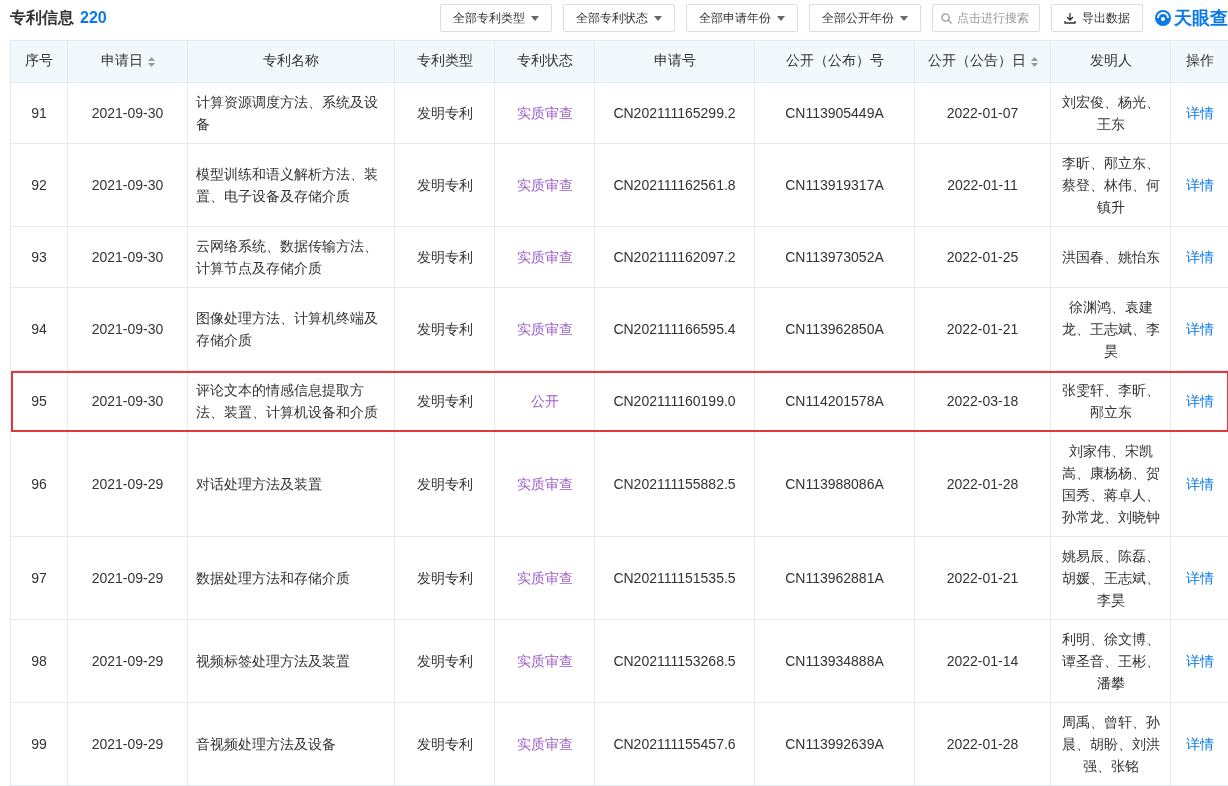  What do you see at coordinates (674, 61) in the screenshot?
I see `column-header: 申请号` at bounding box center [674, 61].